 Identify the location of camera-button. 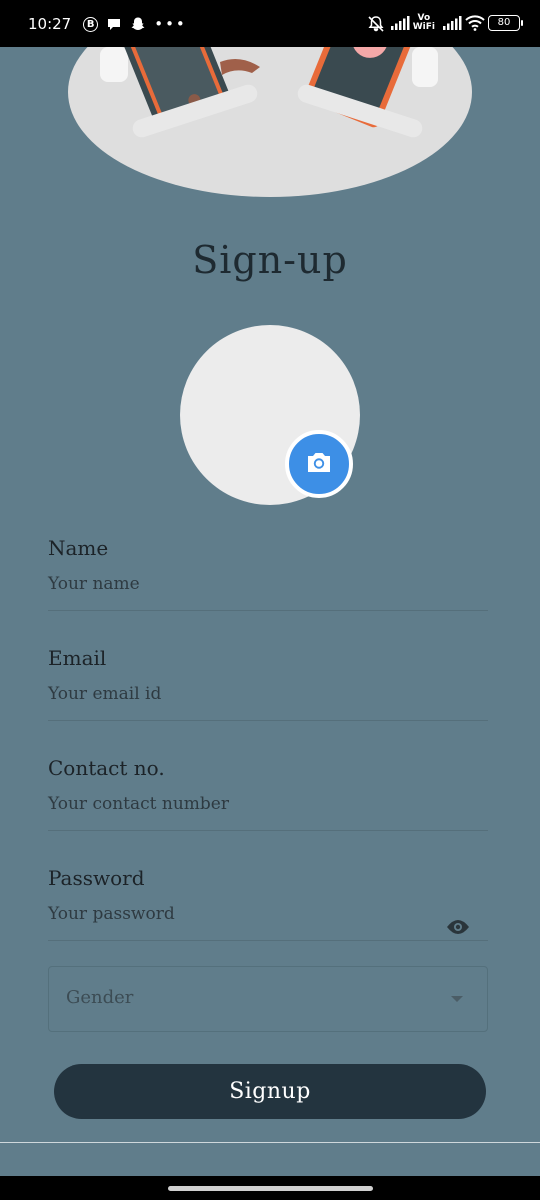
(319, 464).